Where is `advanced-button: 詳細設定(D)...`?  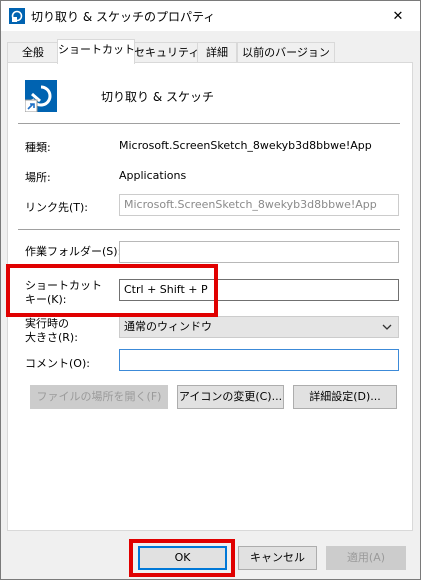
advanced-button: 詳細設定(D)... is located at coordinates (345, 397).